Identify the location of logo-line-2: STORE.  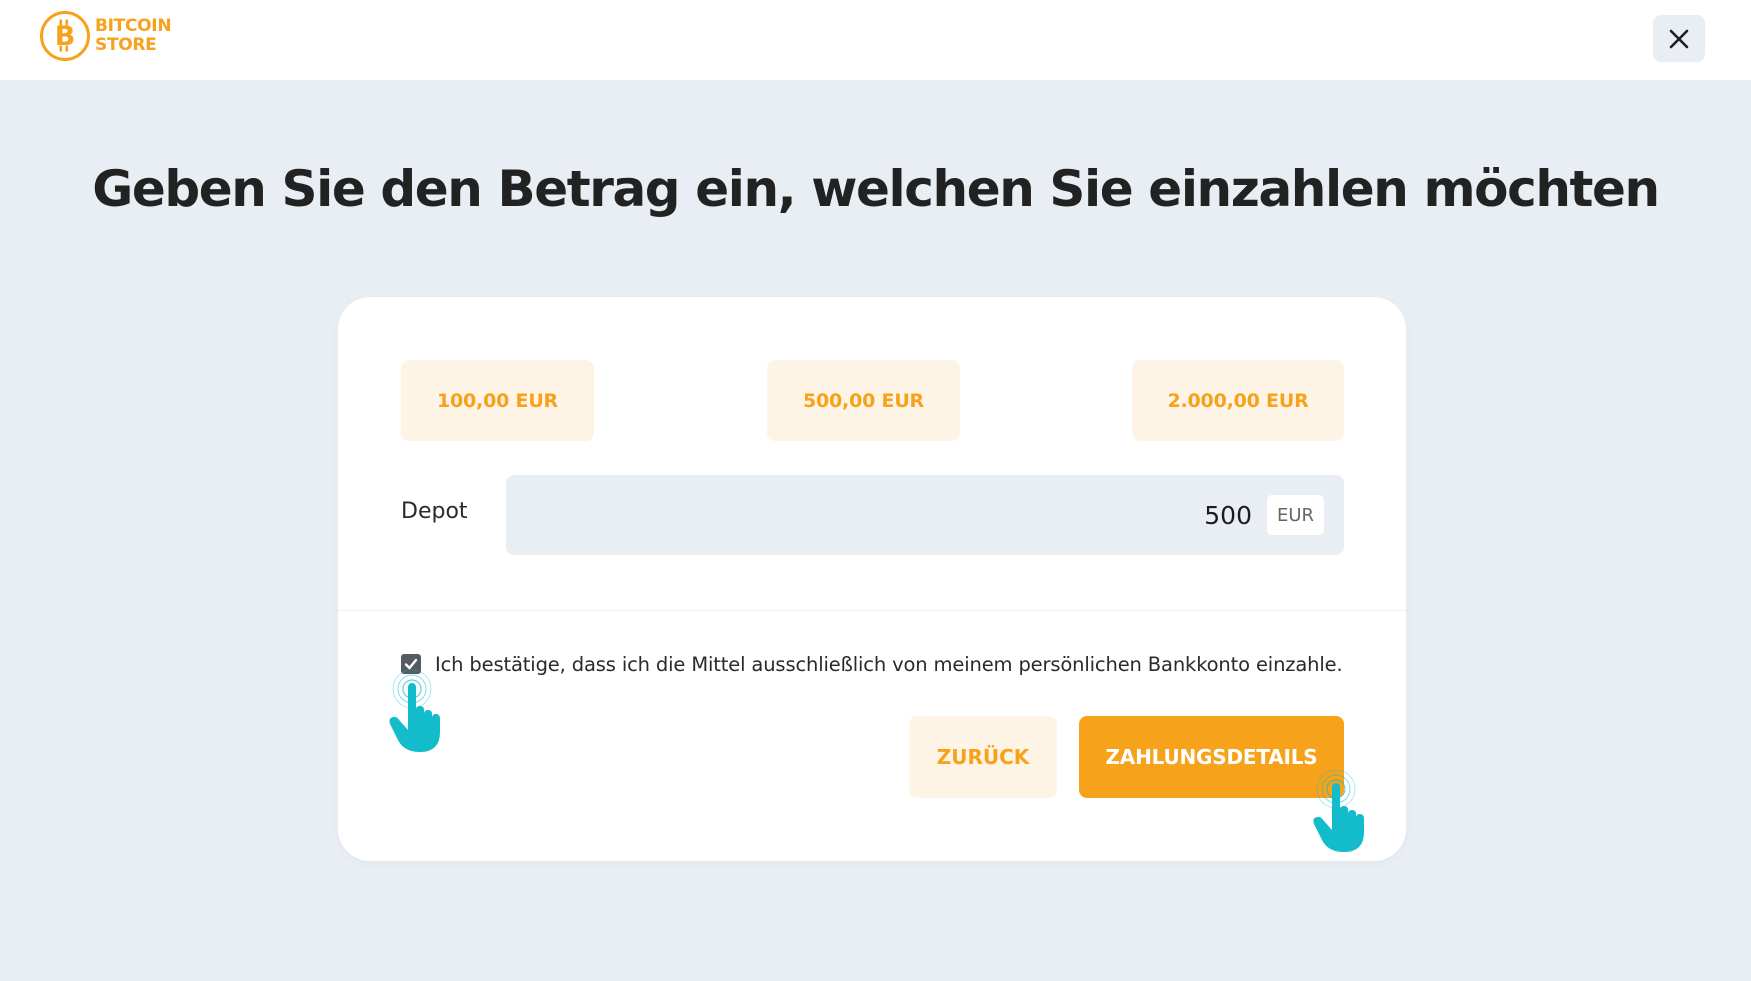
(126, 45).